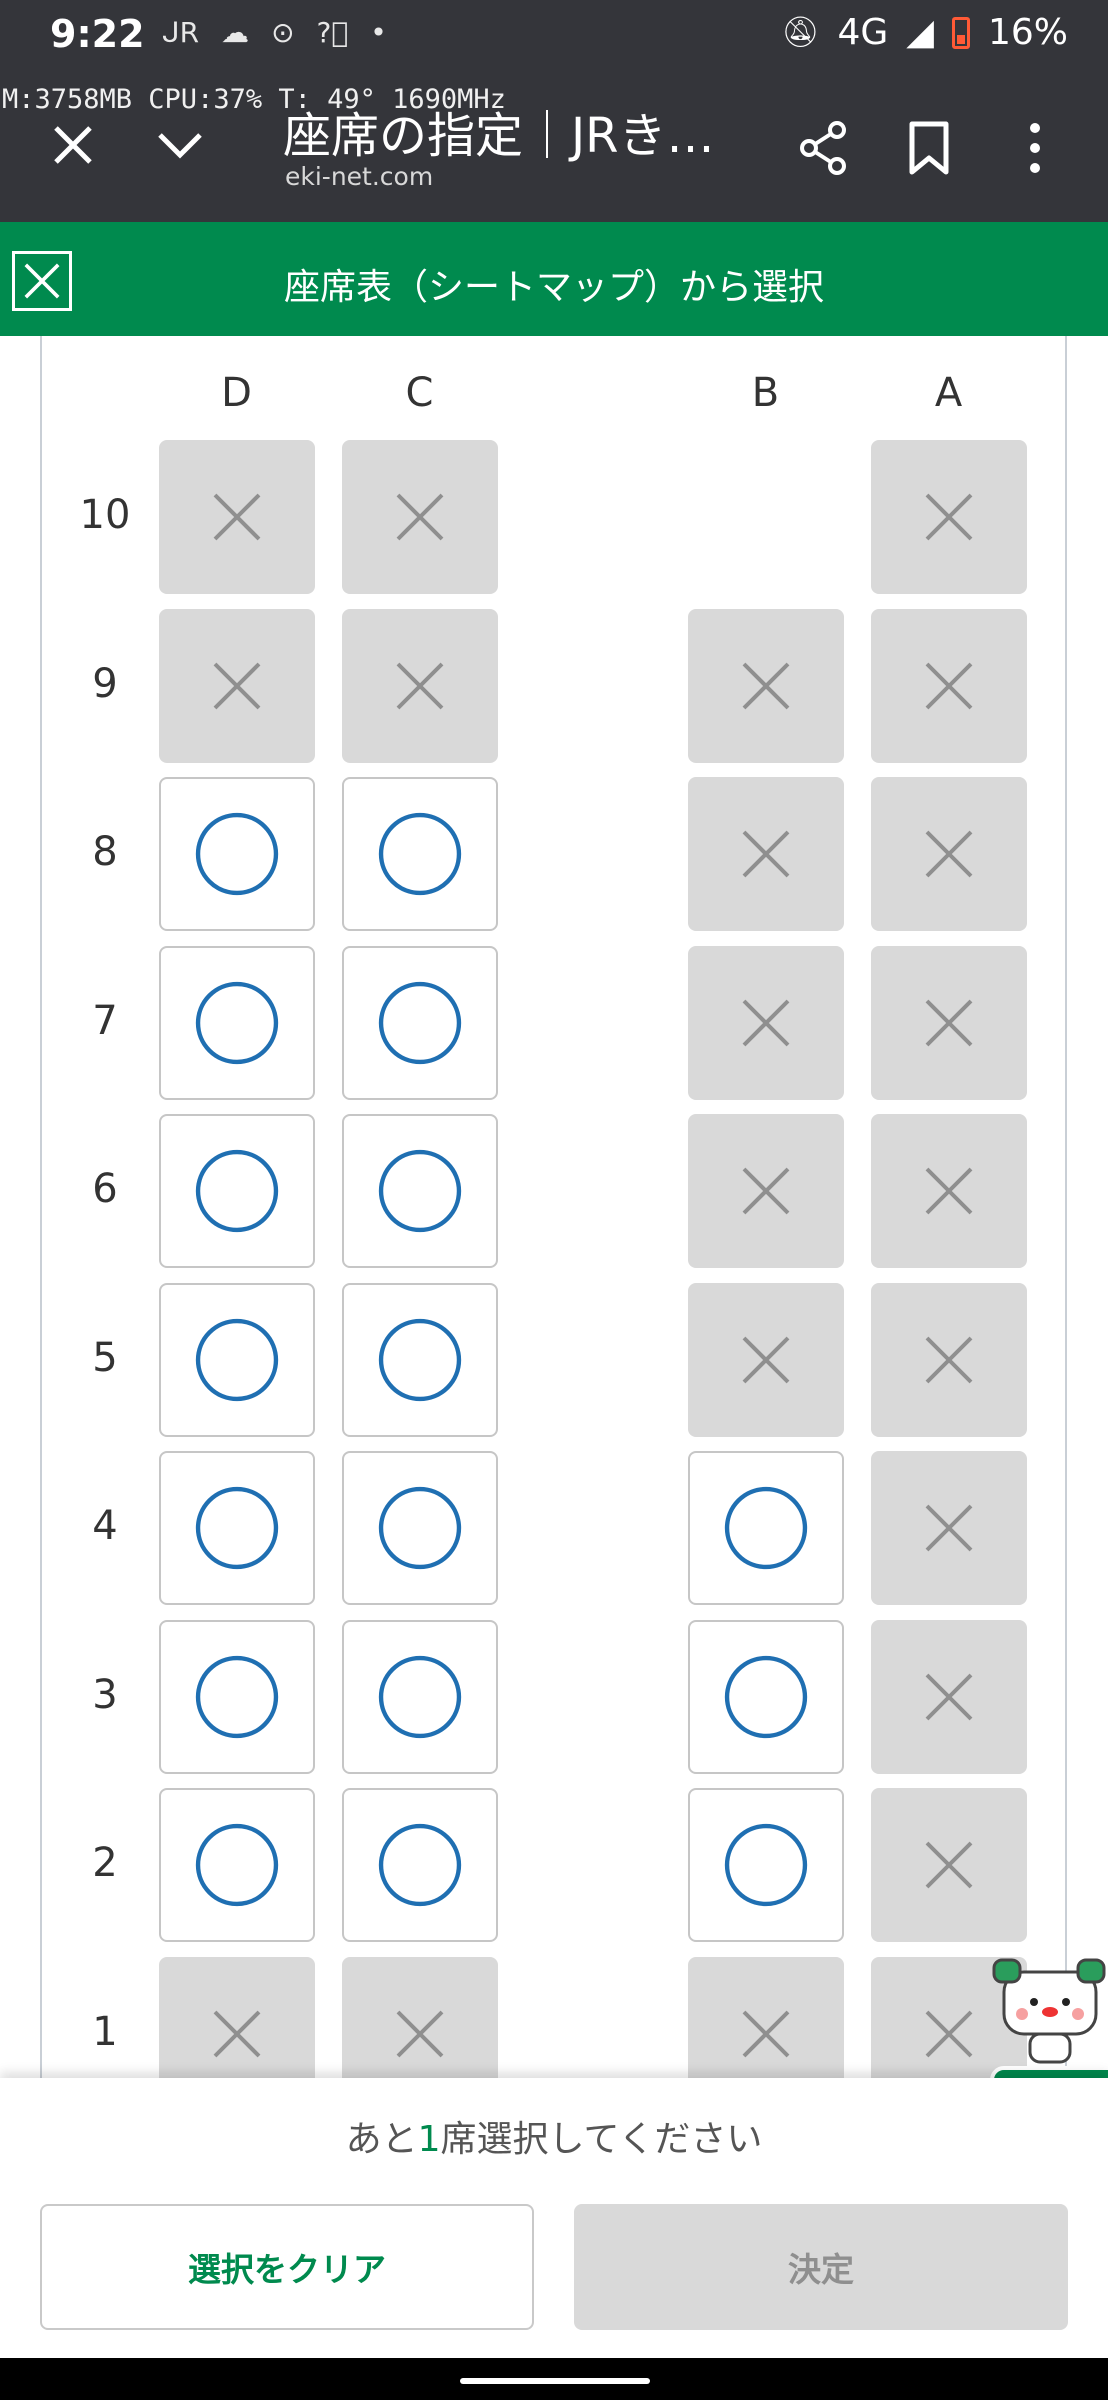  Describe the element at coordinates (765, 393) in the screenshot. I see `column-label-b: B` at that location.